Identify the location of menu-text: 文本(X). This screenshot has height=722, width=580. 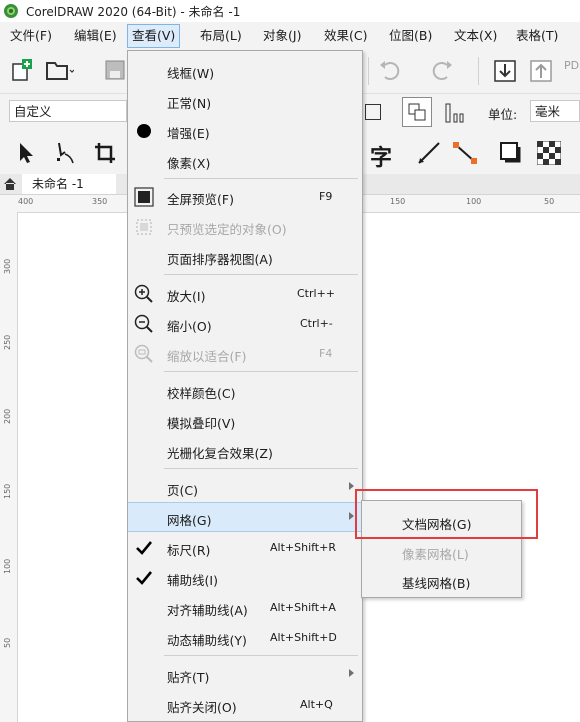
(475, 37).